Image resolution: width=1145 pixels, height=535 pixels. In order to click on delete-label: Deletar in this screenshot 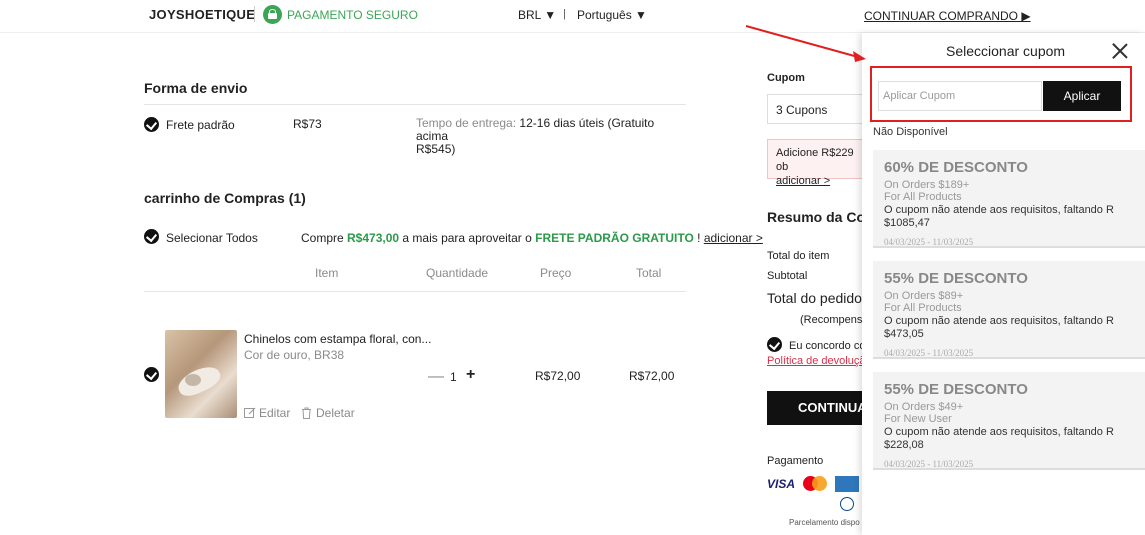, I will do `click(335, 413)`.